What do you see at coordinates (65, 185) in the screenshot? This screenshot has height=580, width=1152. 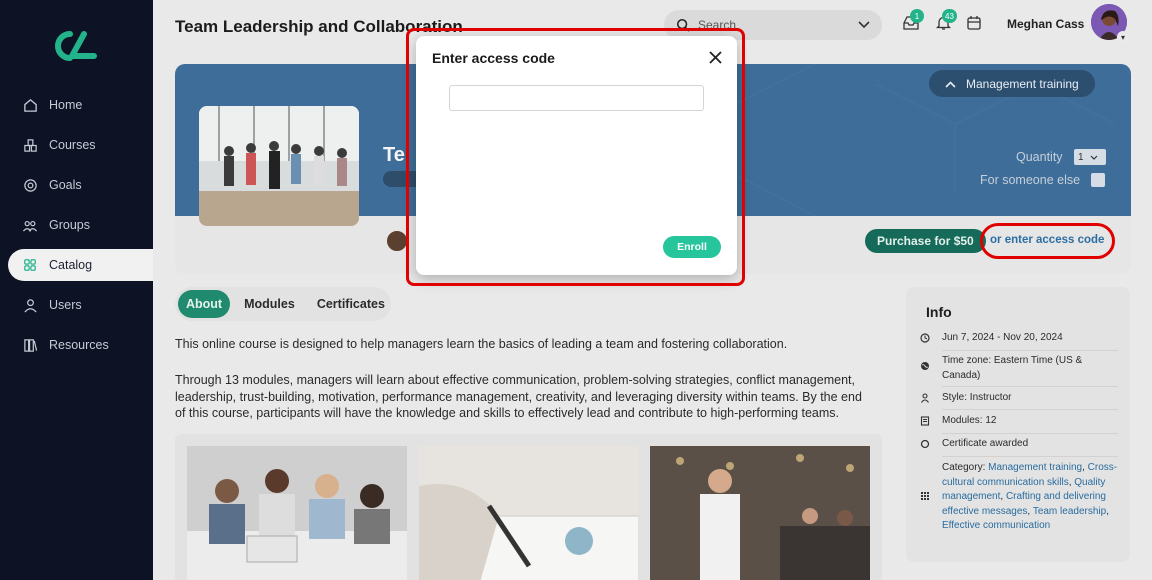 I see `sidebar-item-label: Goals` at bounding box center [65, 185].